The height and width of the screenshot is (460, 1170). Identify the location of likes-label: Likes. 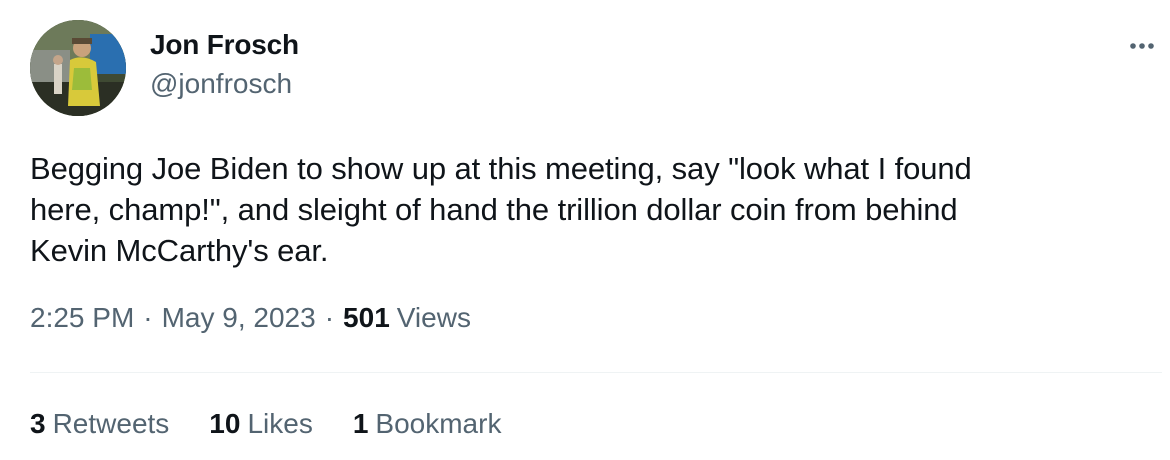
(280, 423).